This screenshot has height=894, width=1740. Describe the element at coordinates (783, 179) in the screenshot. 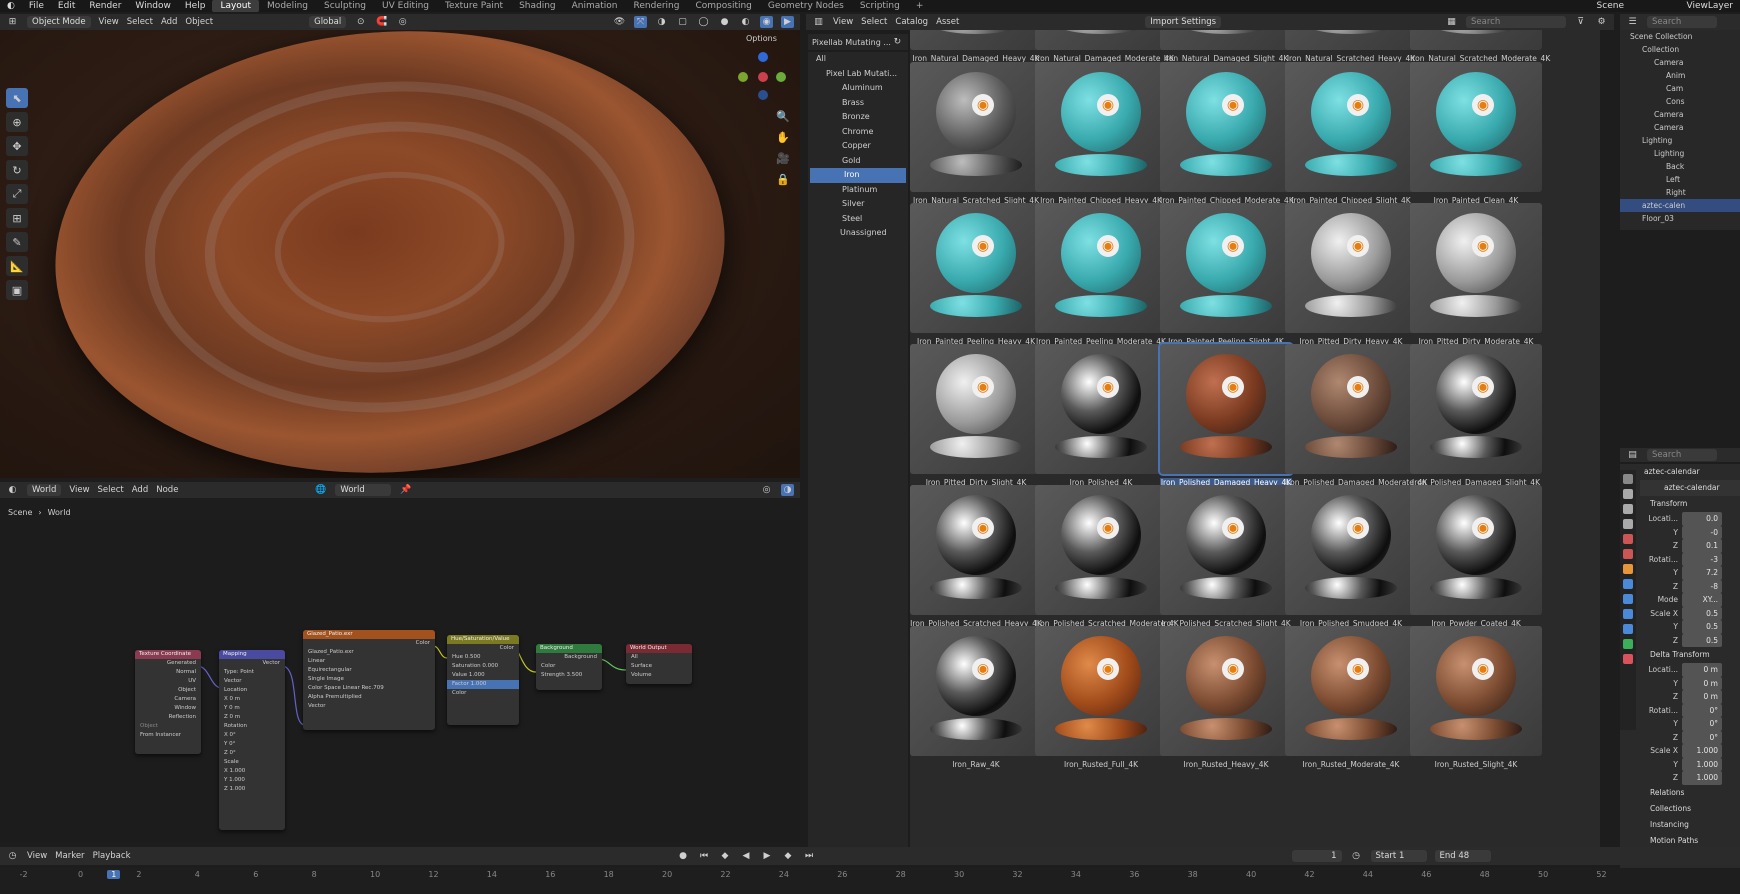

I see `lock-icon: 🔒` at that location.